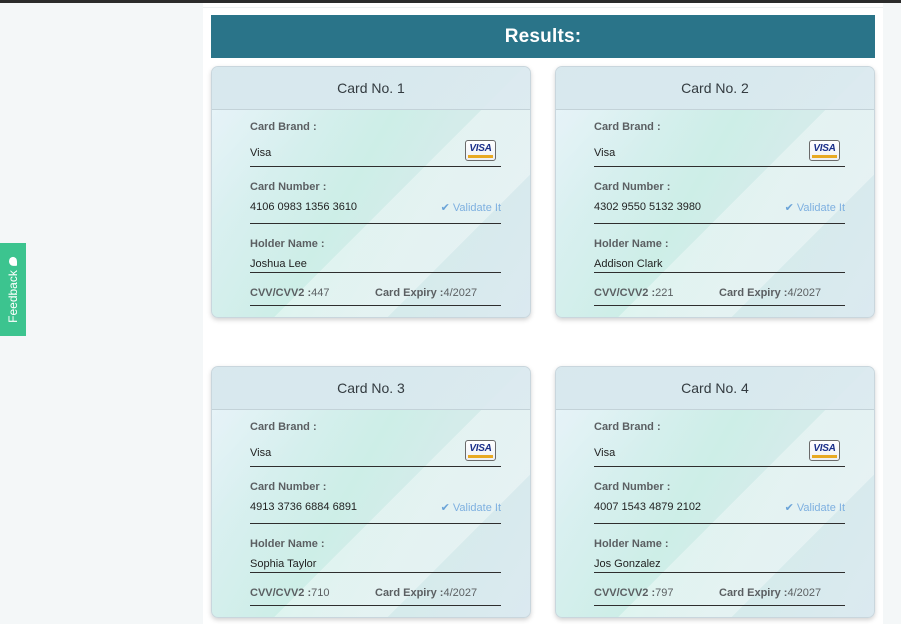 The image size is (901, 624). What do you see at coordinates (715, 388) in the screenshot?
I see `card-title: Card No. 4` at bounding box center [715, 388].